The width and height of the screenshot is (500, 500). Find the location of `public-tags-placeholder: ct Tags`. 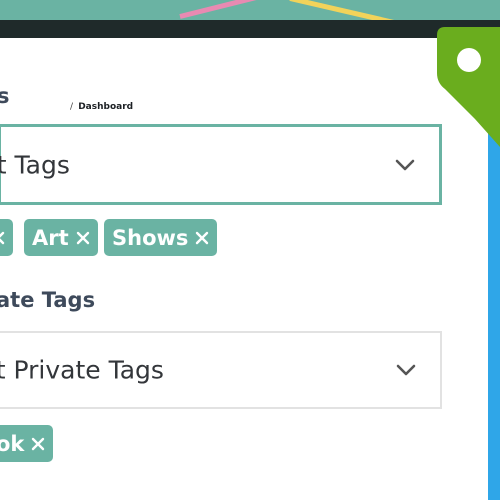

public-tags-placeholder: ct Tags is located at coordinates (35, 164).